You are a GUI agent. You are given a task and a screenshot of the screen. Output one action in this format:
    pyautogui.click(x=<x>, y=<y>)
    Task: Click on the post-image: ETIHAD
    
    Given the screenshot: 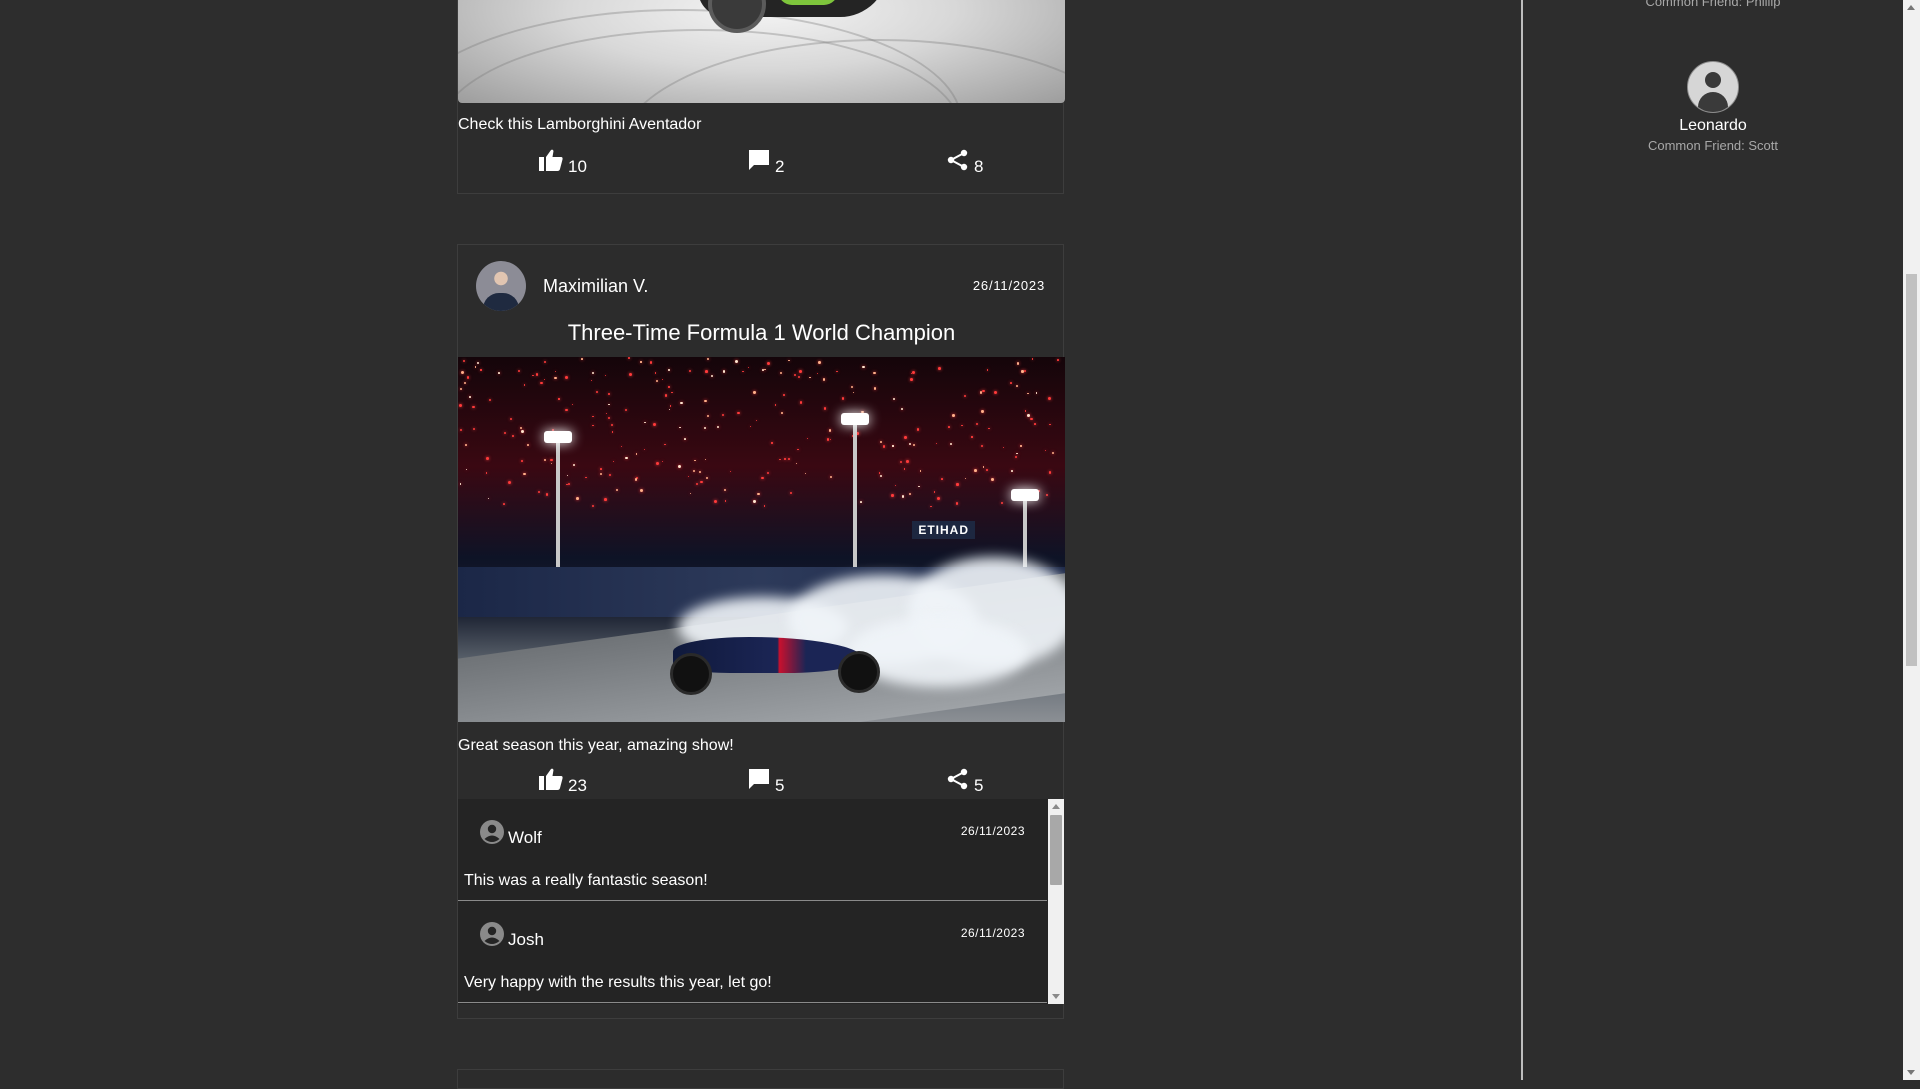 What is the action you would take?
    pyautogui.click(x=761, y=539)
    